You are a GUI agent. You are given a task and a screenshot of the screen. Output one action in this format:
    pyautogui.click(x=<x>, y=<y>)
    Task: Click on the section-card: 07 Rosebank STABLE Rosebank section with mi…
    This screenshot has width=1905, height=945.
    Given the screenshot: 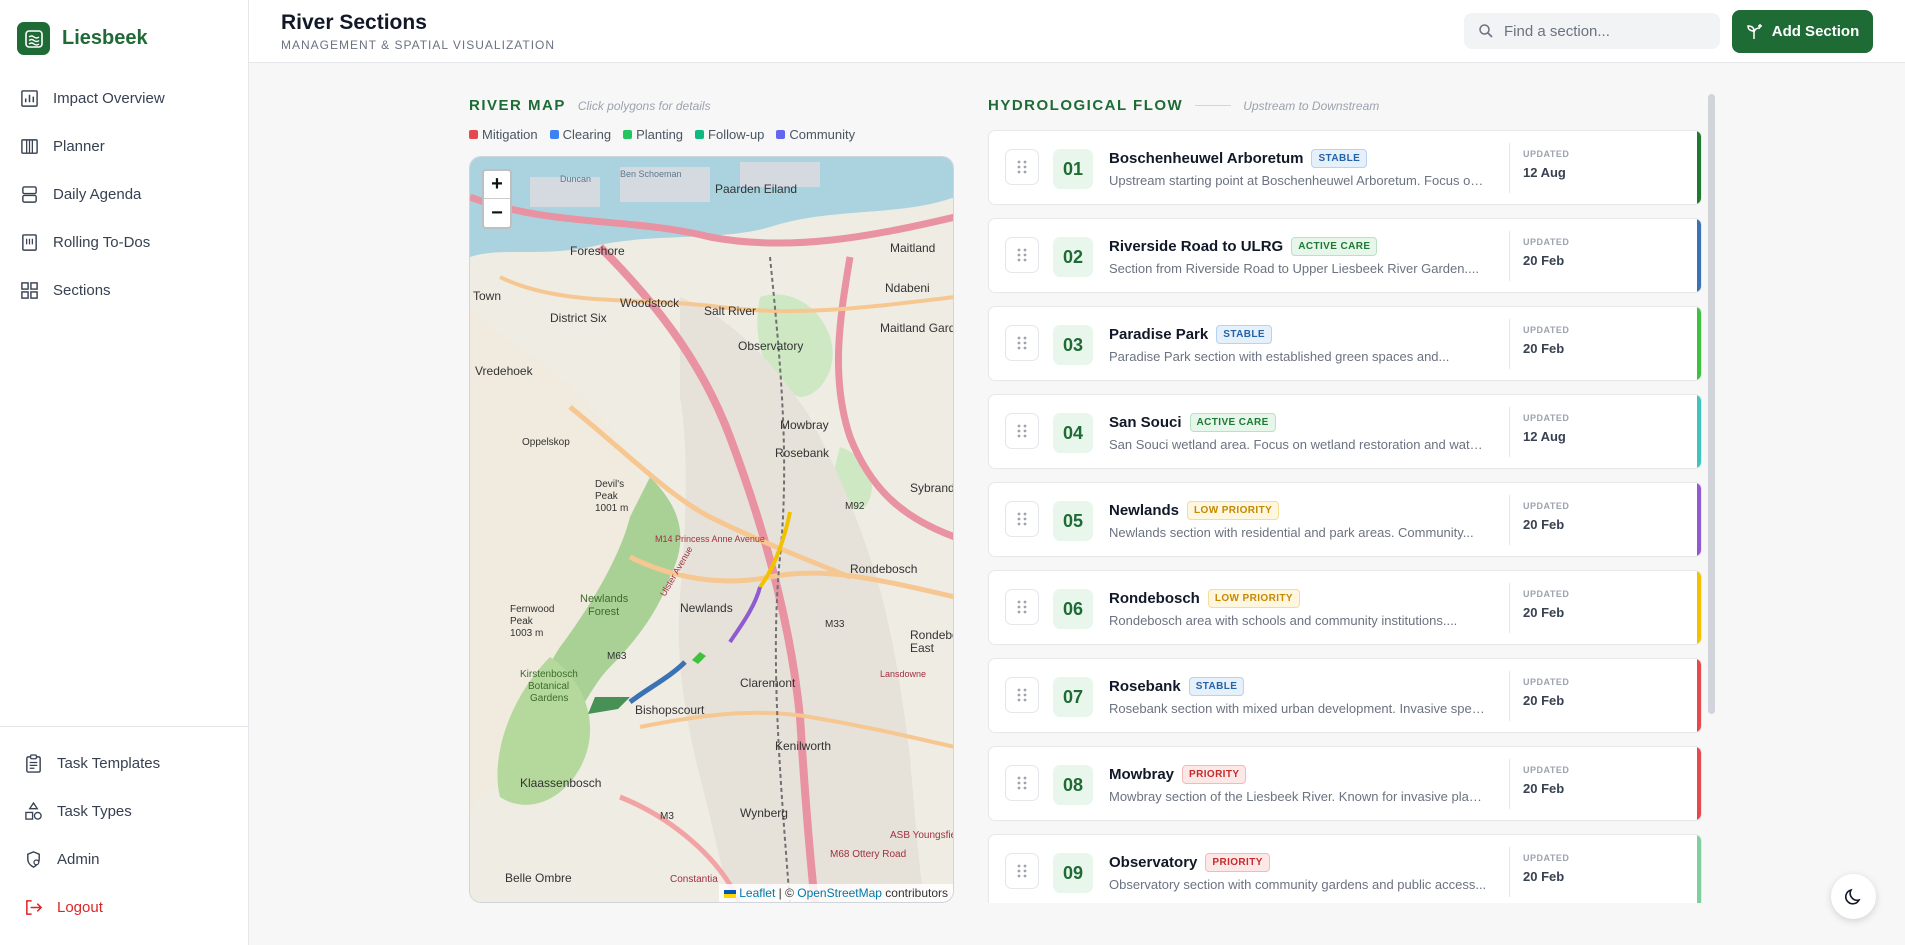 What is the action you would take?
    pyautogui.click(x=1345, y=695)
    